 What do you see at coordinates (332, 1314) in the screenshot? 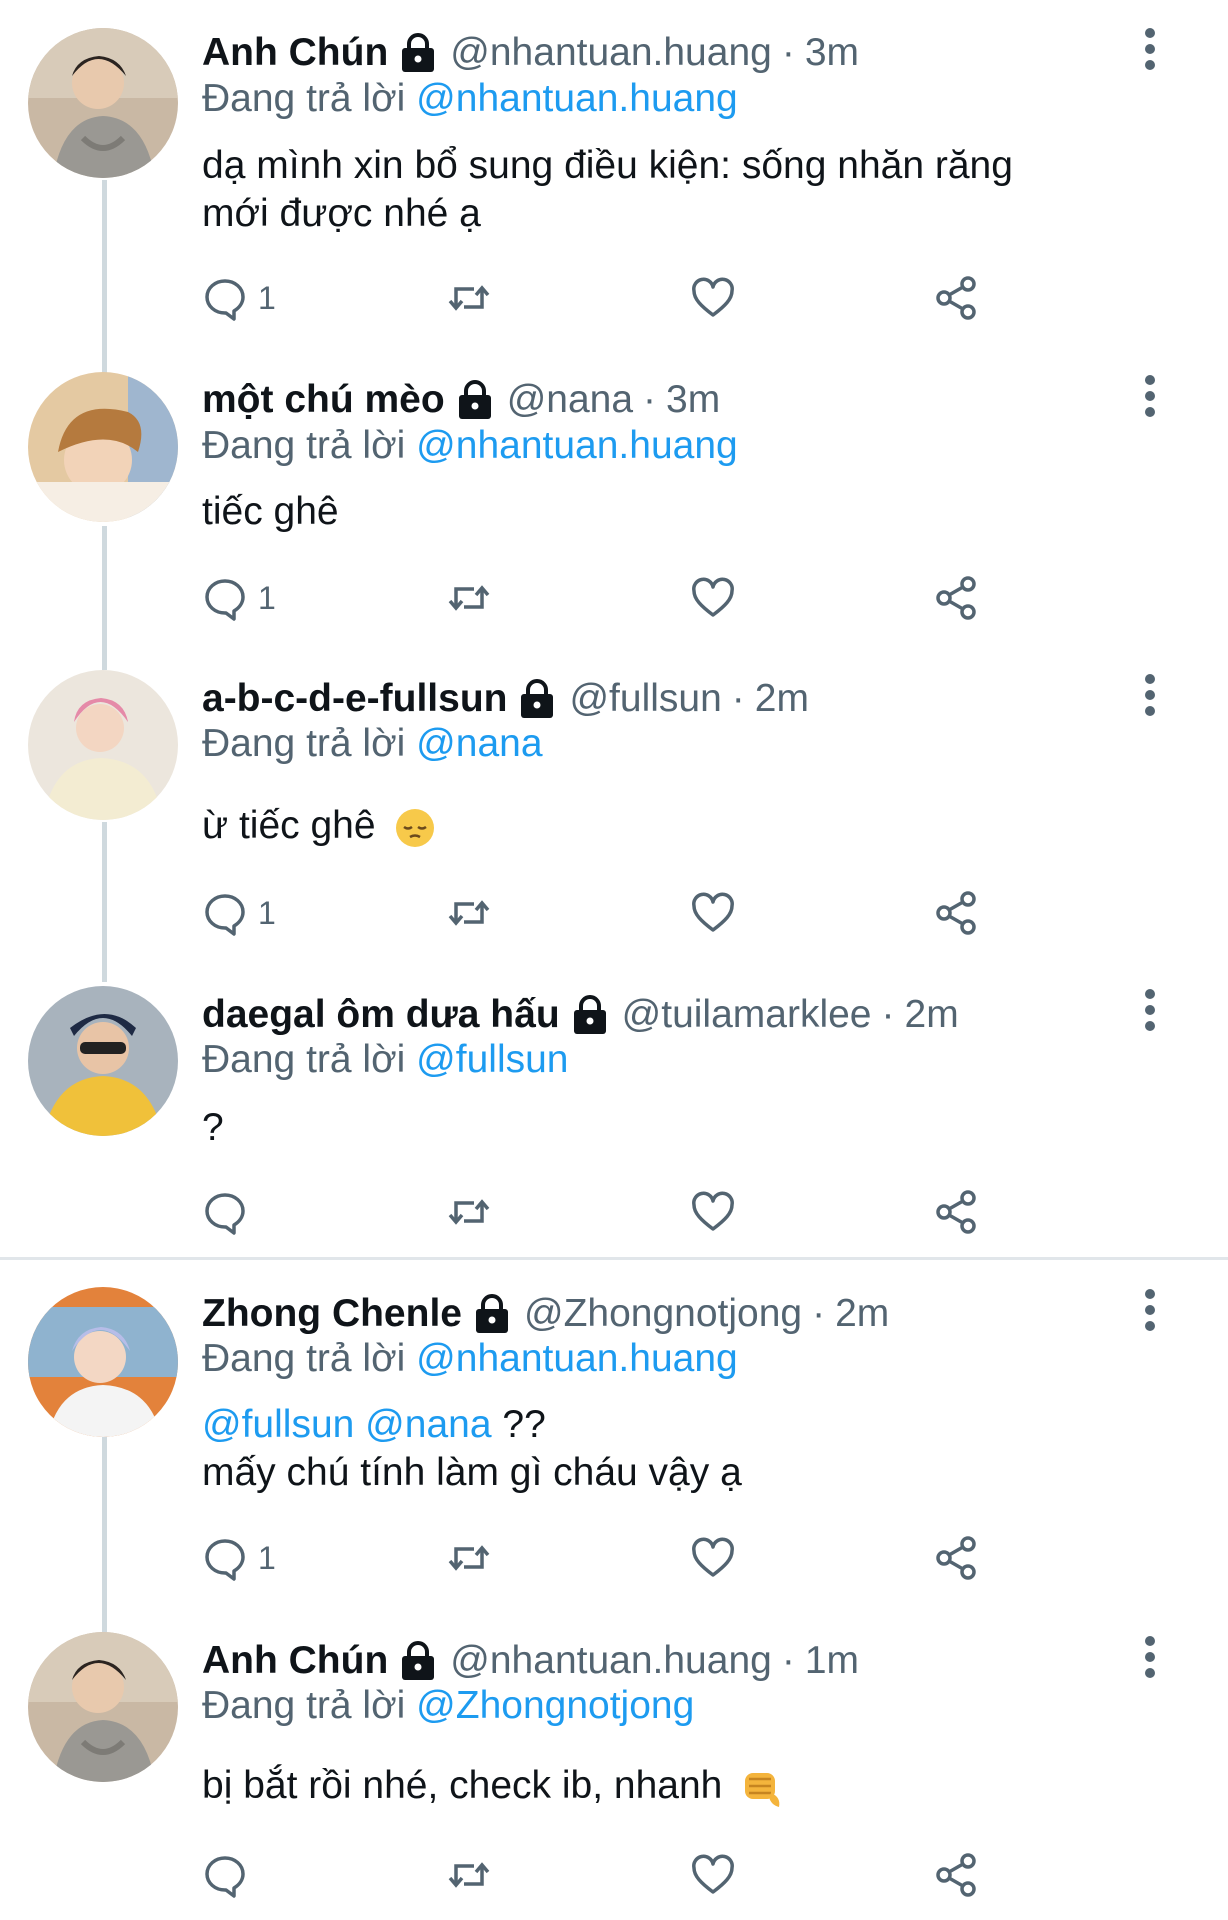
I see `display-name: Zhong Chenle` at bounding box center [332, 1314].